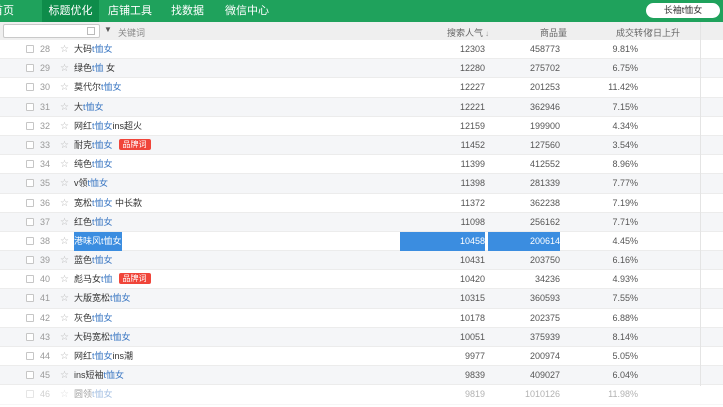 This screenshot has height=407, width=723. Describe the element at coordinates (542, 394) in the screenshot. I see `product-count-value: 1010126` at that location.